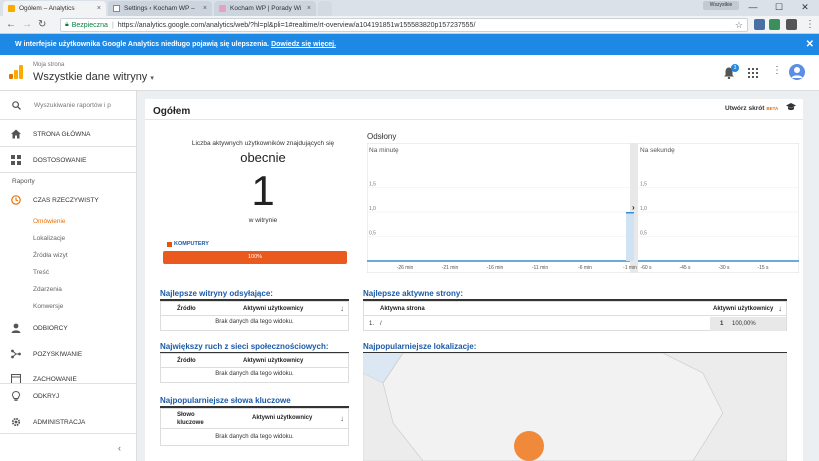  Describe the element at coordinates (16, 72) in the screenshot. I see `analytics-logo-icon` at that location.